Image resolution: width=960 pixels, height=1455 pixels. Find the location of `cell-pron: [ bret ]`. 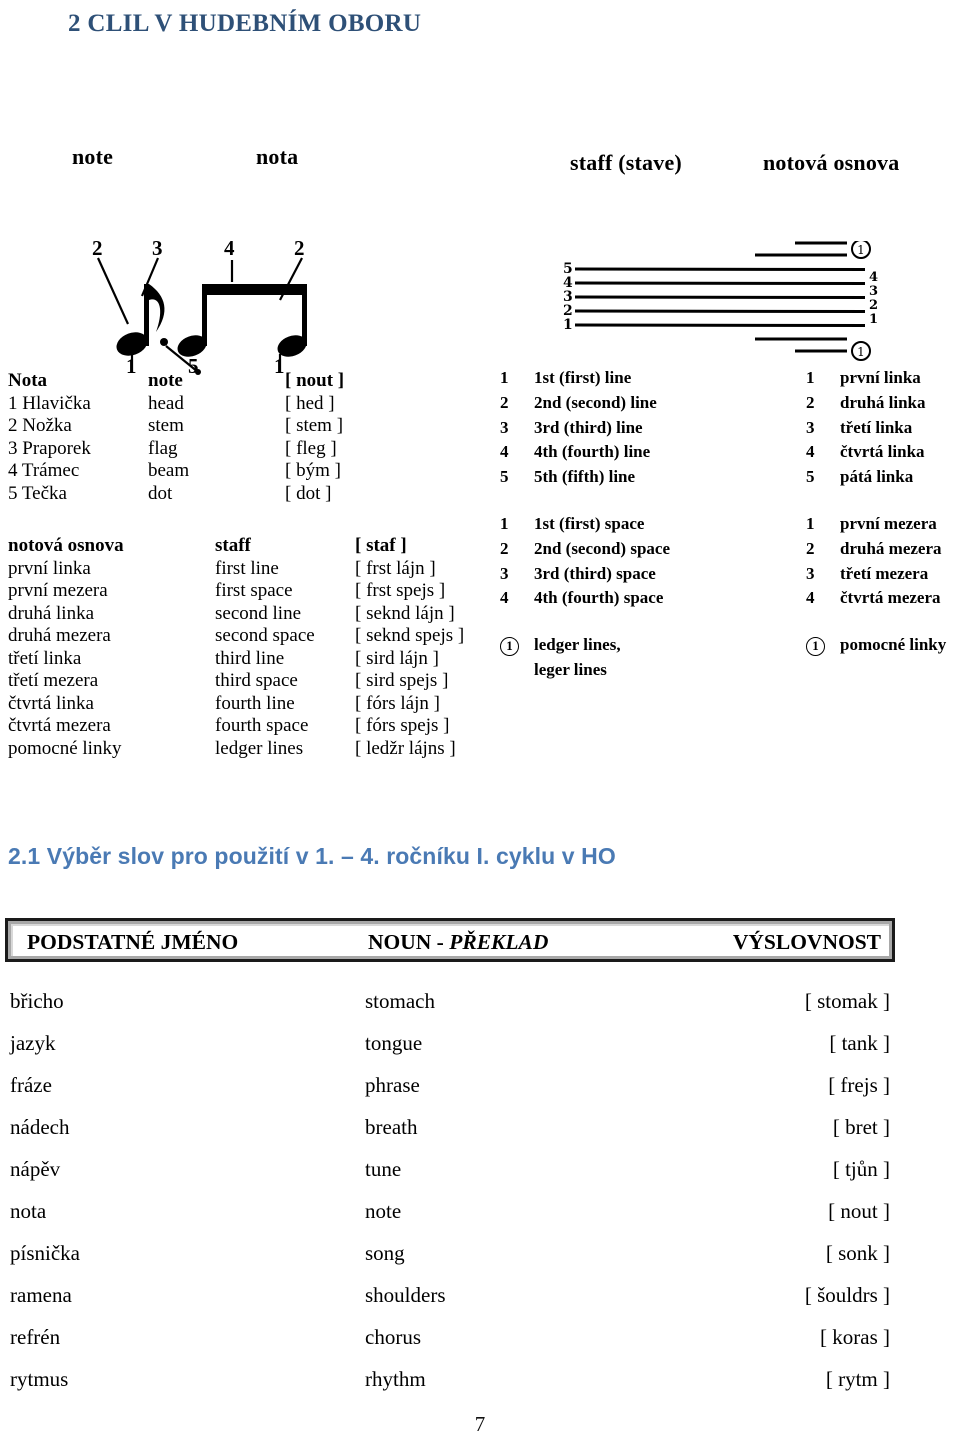

cell-pron: [ bret ] is located at coordinates (861, 1127).